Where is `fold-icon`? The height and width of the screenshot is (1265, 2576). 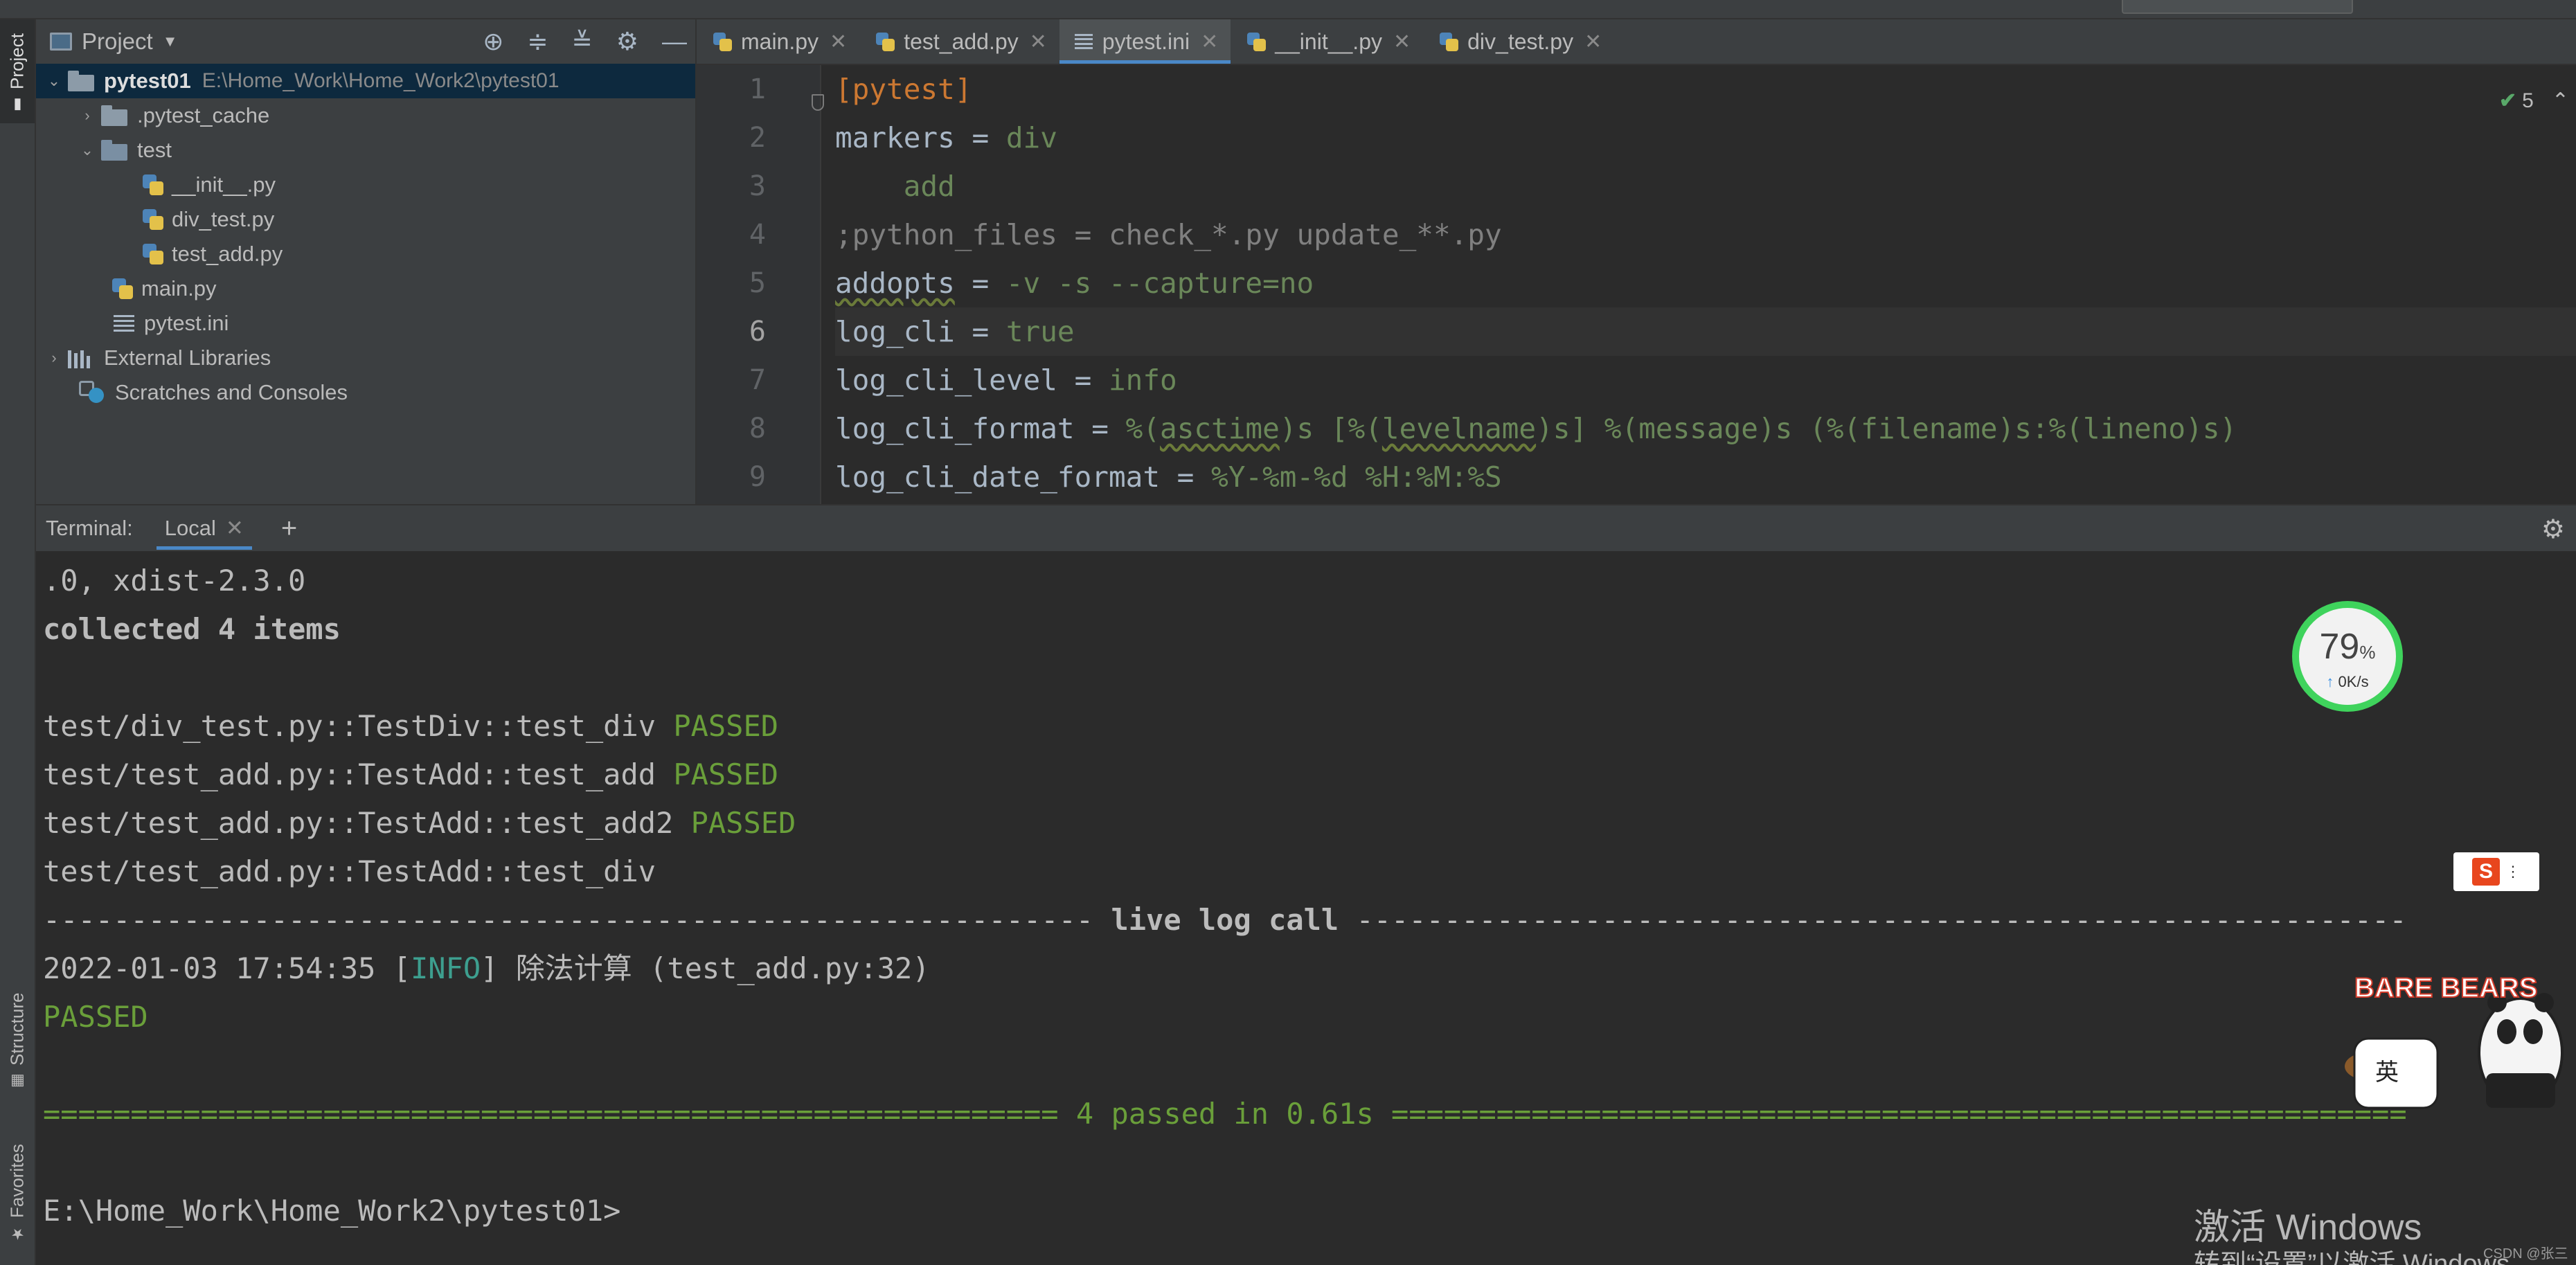
fold-icon is located at coordinates (820, 104).